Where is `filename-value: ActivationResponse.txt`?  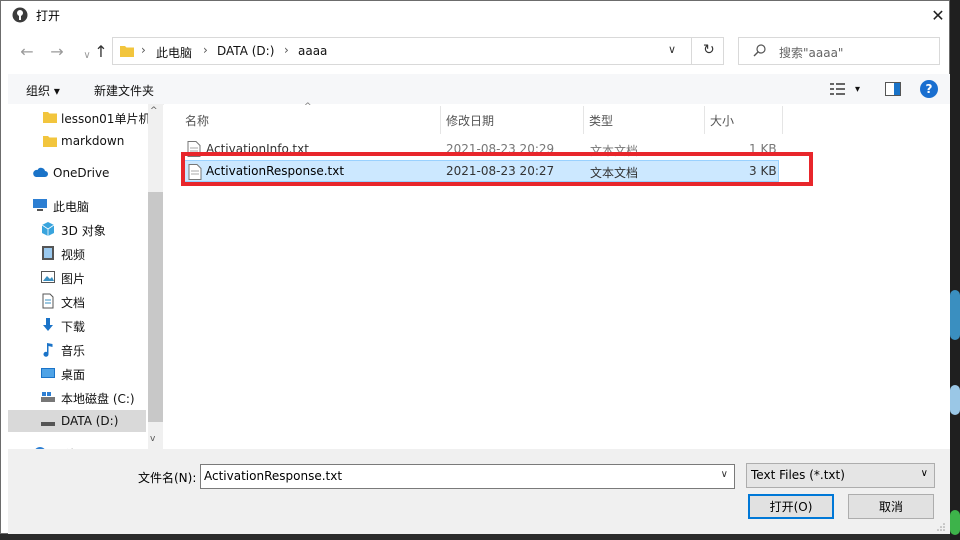
filename-value: ActivationResponse.txt is located at coordinates (273, 476).